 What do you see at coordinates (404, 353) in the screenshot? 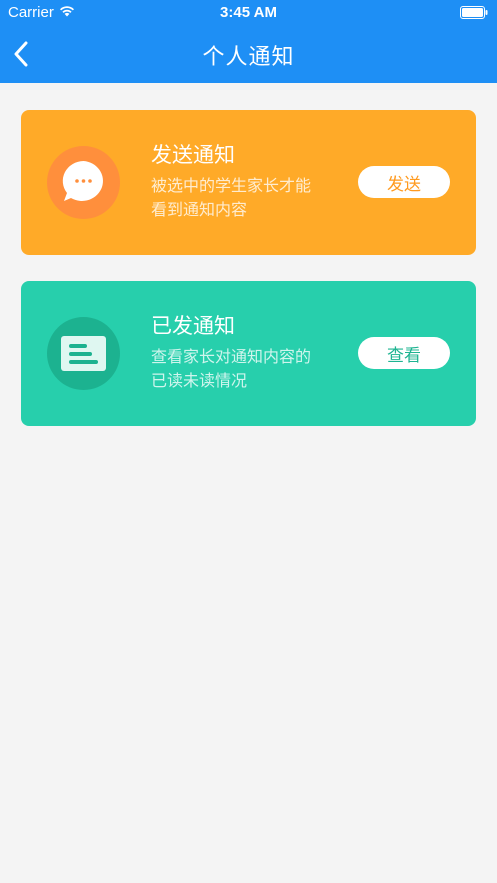
I see `view-button: 查看` at bounding box center [404, 353].